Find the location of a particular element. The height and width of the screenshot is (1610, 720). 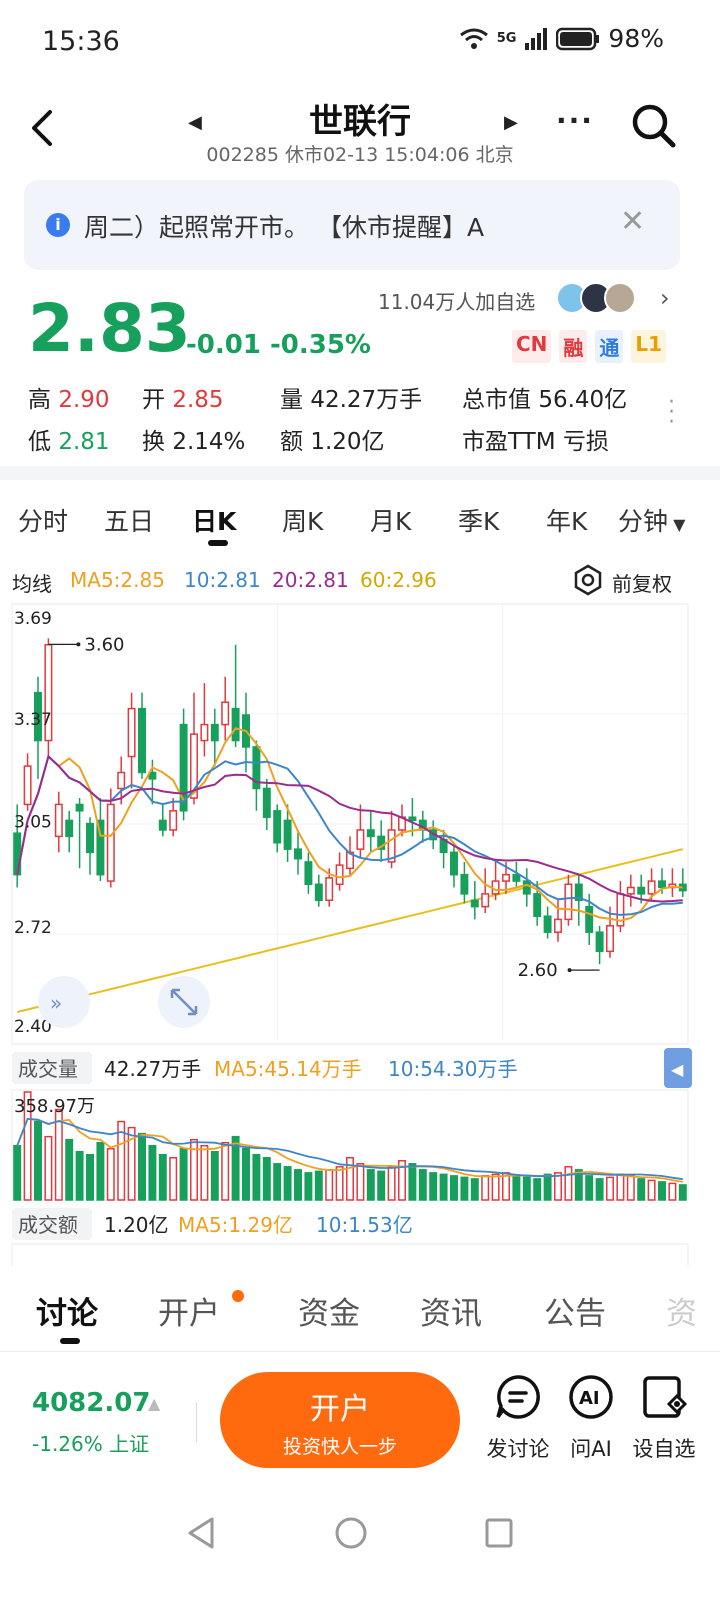

kline-period-tabs: 分时 五日 日K 周K 月K 季K 年K 分钟 ▼ is located at coordinates (360, 517).